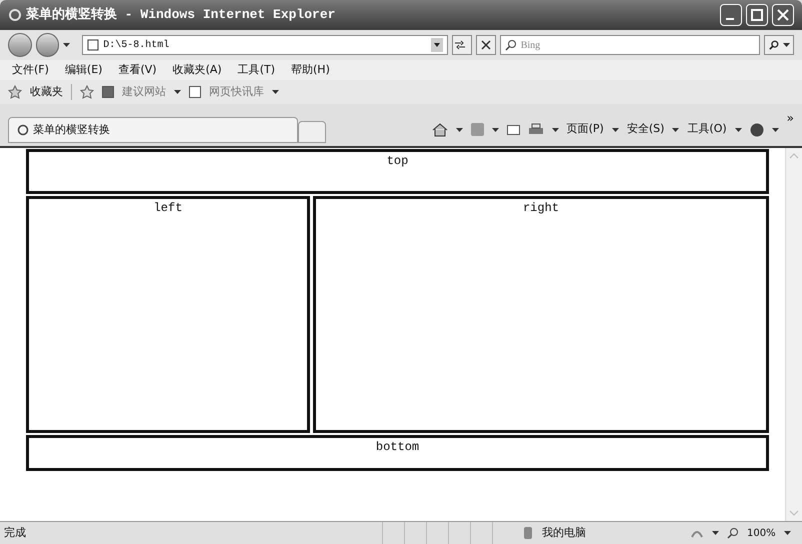  I want to click on zoom-icon, so click(733, 533).